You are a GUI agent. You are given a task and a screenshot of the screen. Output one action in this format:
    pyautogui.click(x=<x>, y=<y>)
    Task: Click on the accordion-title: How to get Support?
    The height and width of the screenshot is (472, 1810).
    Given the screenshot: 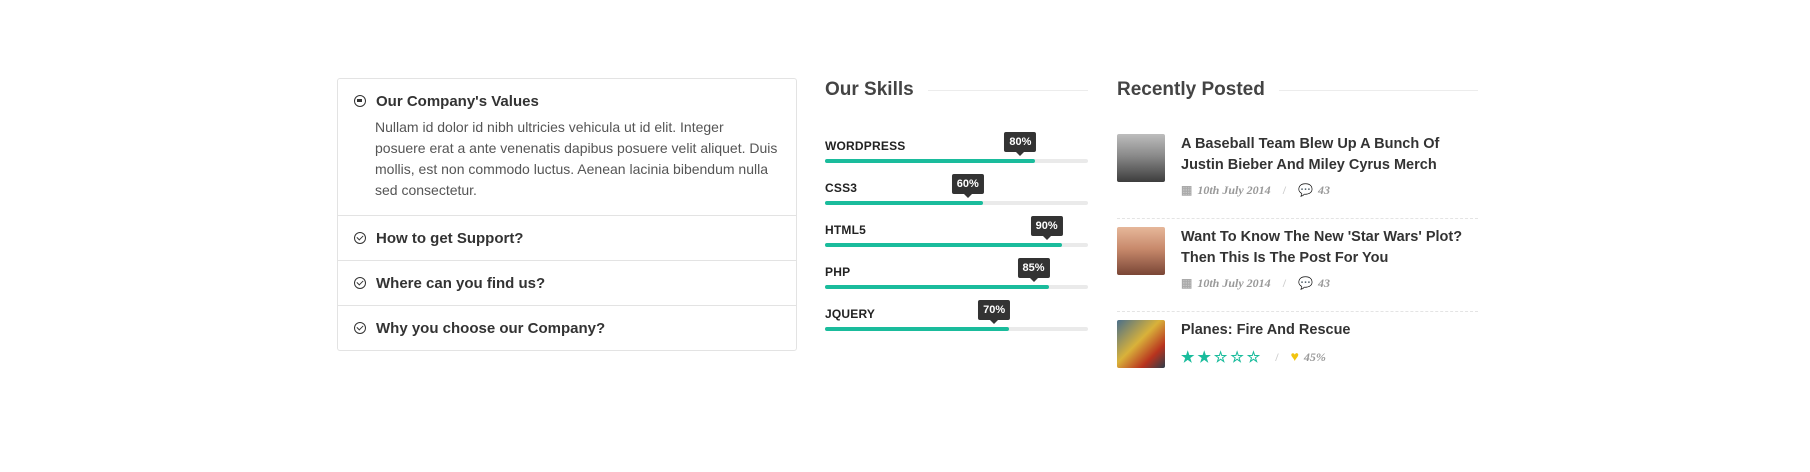 What is the action you would take?
    pyautogui.click(x=450, y=238)
    